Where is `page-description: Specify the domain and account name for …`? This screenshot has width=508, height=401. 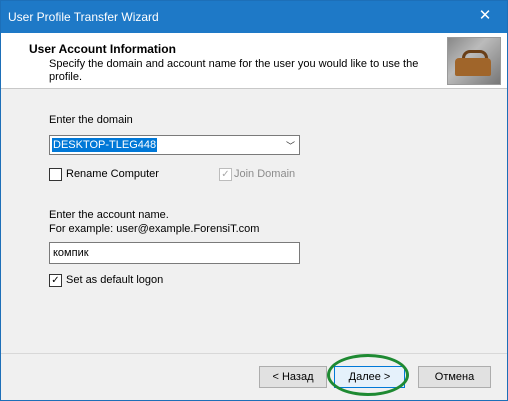
page-description: Specify the domain and account name for … is located at coordinates (234, 70).